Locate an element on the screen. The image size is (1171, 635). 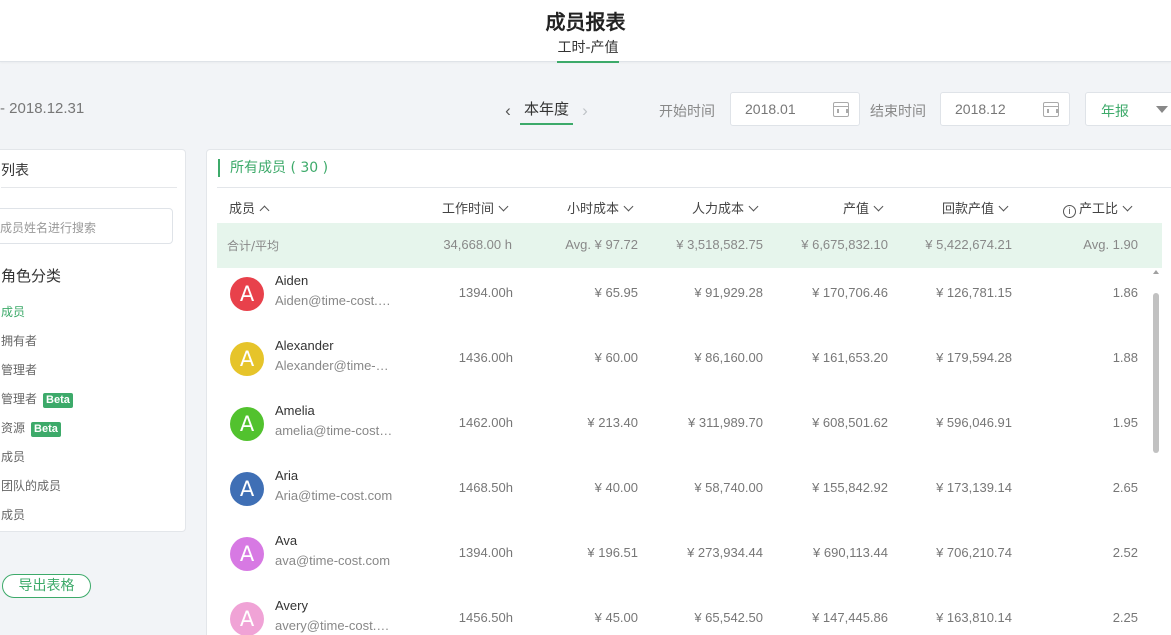
totals-hourly-cost: Avg. ¥ 97.72 is located at coordinates (601, 244).